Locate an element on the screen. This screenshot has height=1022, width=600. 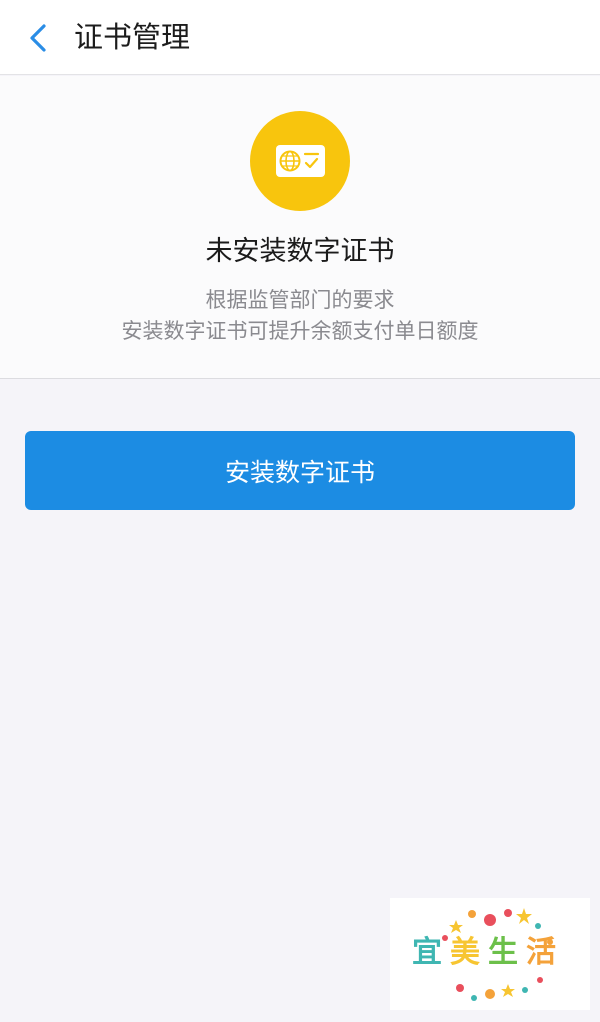
status-description-line2: 安装数字证书可提升余额支付单日额度 is located at coordinates (300, 331).